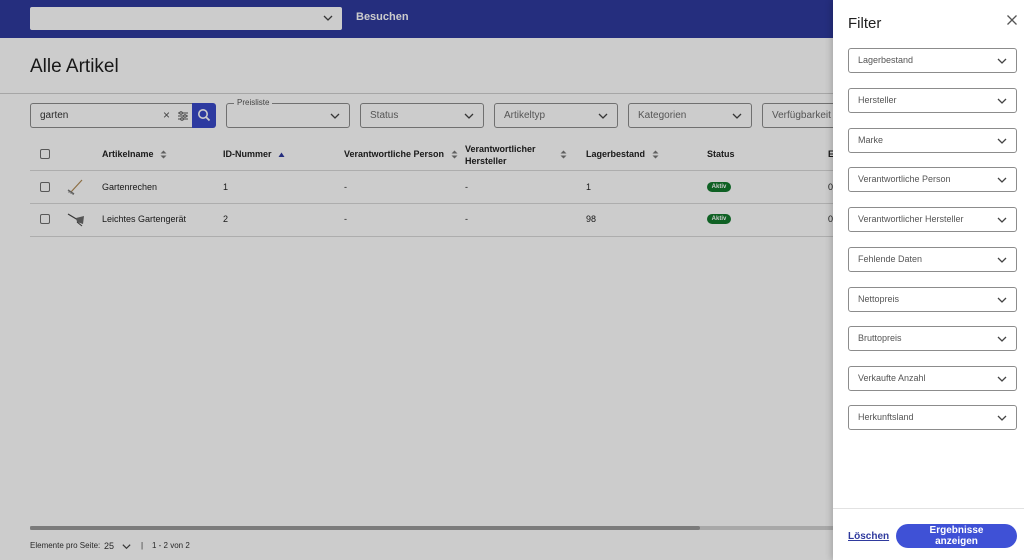 This screenshot has width=1024, height=560. Describe the element at coordinates (932, 140) in the screenshot. I see `filter-brand-select: Marke` at that location.